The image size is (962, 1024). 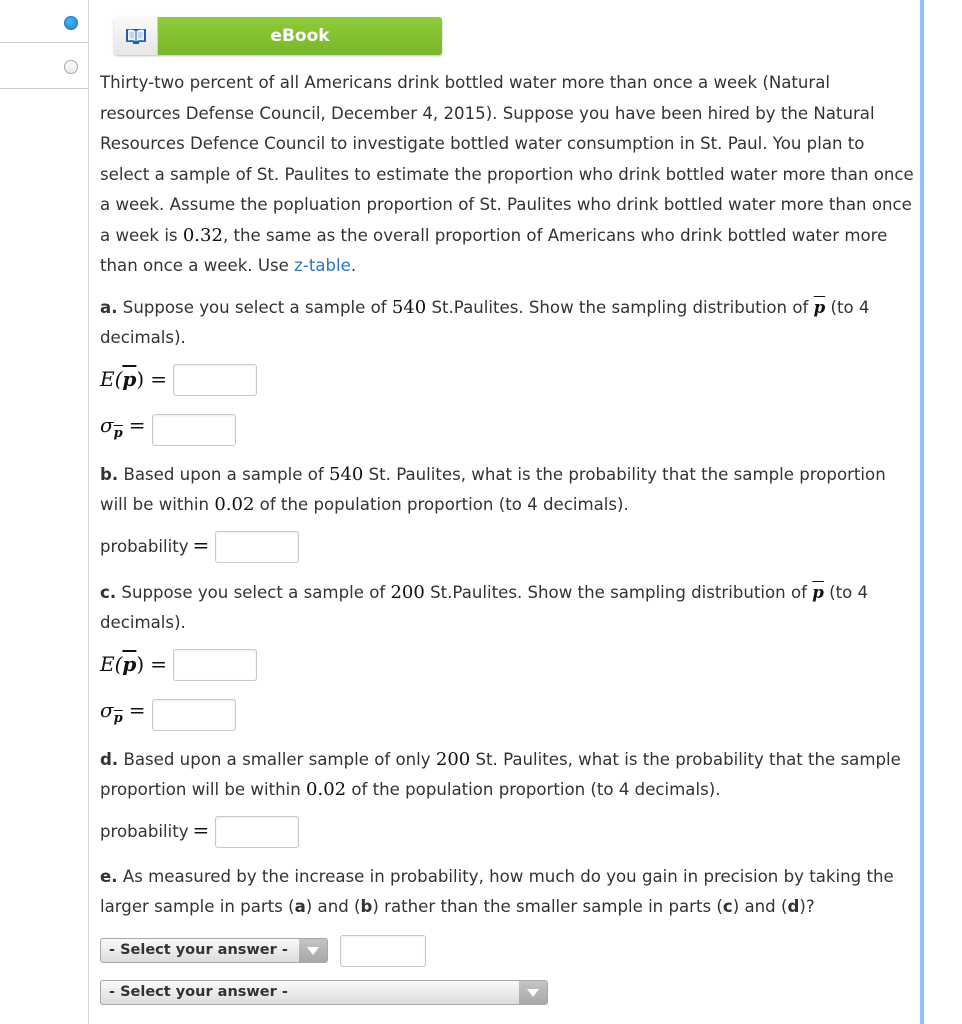 I want to click on scrollbar-accent, so click(x=922, y=512).